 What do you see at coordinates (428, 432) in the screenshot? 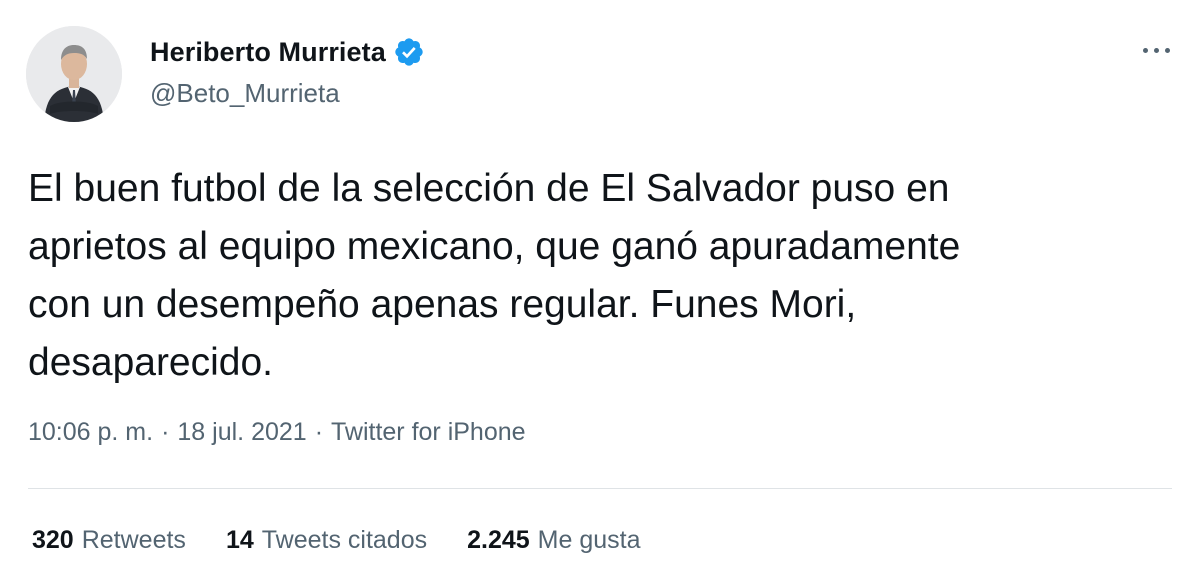
I see `tweet-source: Twitter for iPhone` at bounding box center [428, 432].